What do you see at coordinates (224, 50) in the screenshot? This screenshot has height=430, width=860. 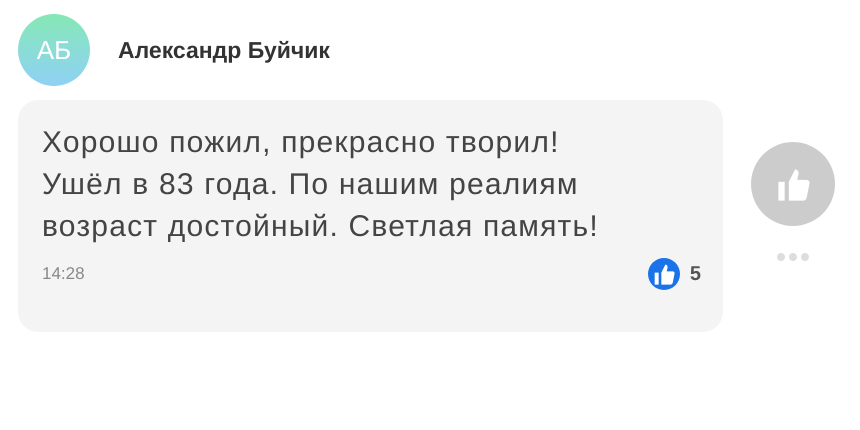 I see `author-name: Александр Буйчик` at bounding box center [224, 50].